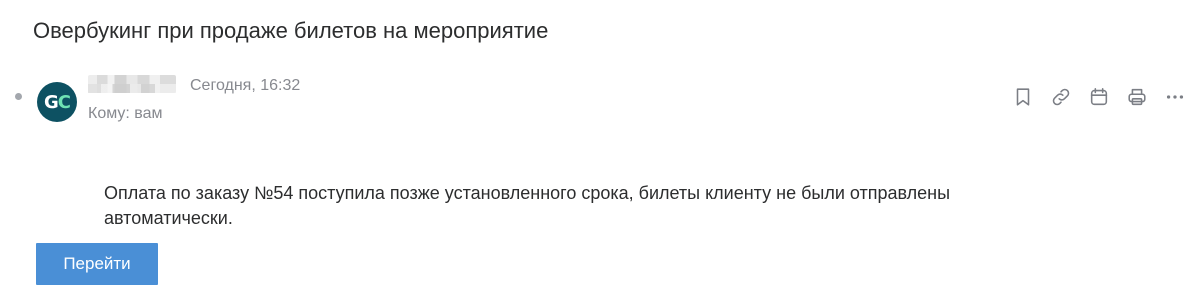  I want to click on link-icon, so click(1061, 97).